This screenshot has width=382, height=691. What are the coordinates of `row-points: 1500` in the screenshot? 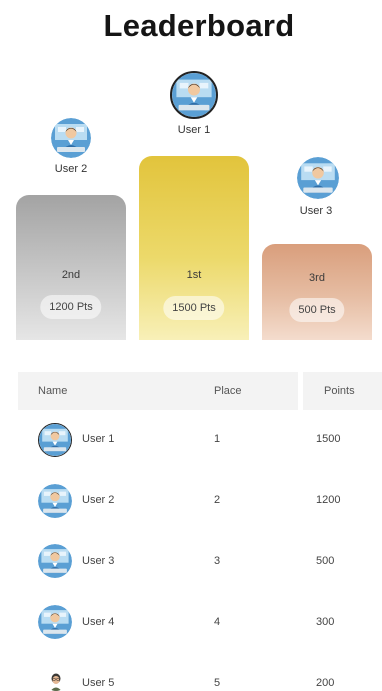 It's located at (328, 439).